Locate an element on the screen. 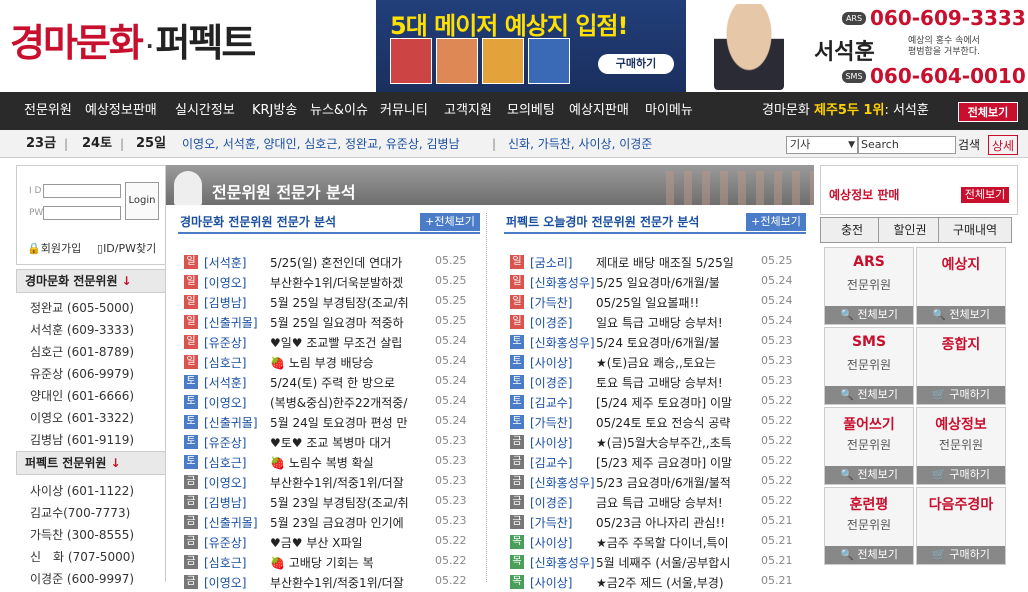 This screenshot has width=1028, height=592. detail-search-button: 상세 is located at coordinates (1003, 145).